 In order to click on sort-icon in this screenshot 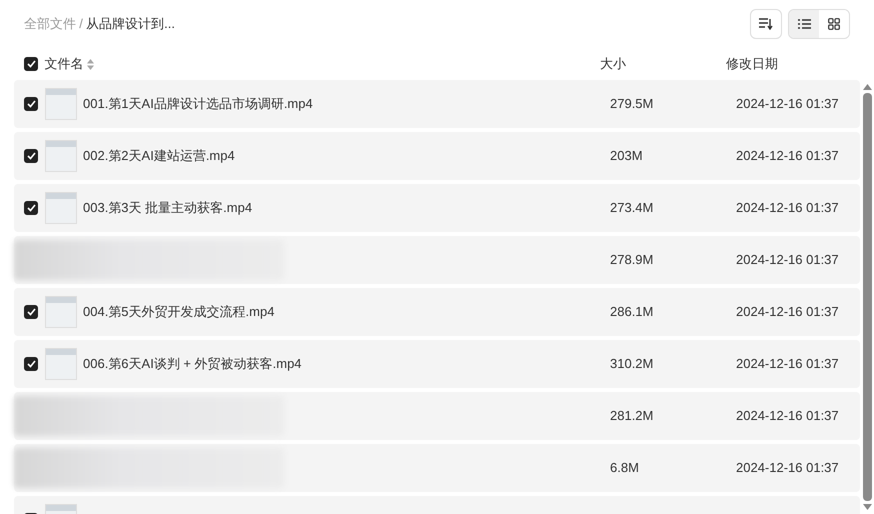, I will do `click(765, 24)`.